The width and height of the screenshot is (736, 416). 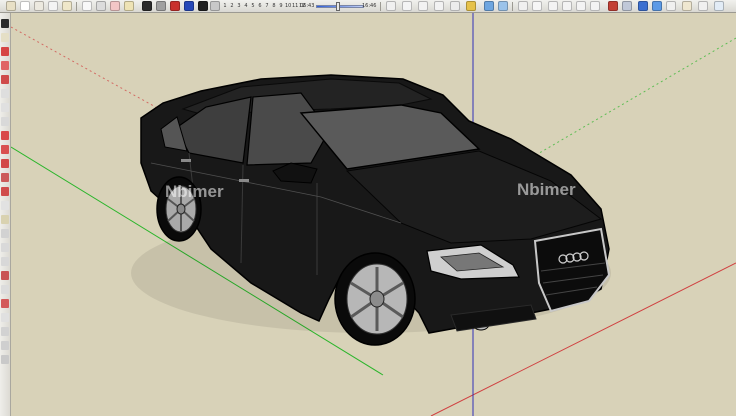 I want to click on front-wheel, so click(x=375, y=299).